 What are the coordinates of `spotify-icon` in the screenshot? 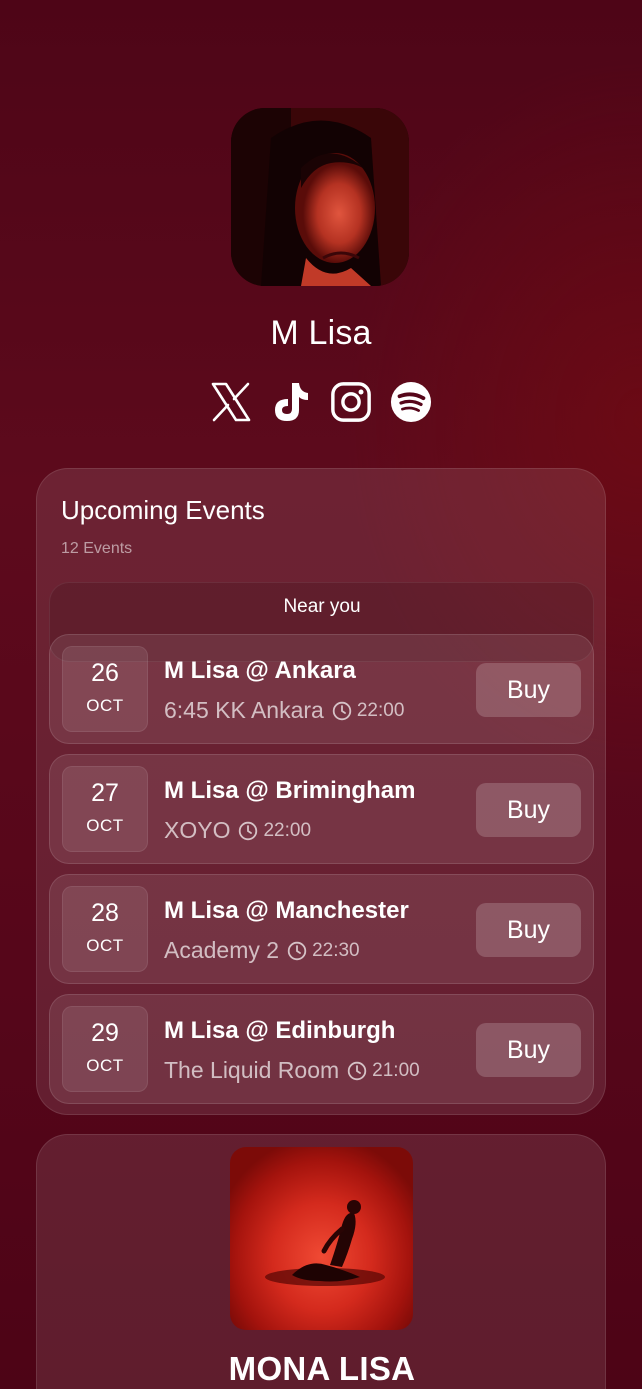 It's located at (411, 402).